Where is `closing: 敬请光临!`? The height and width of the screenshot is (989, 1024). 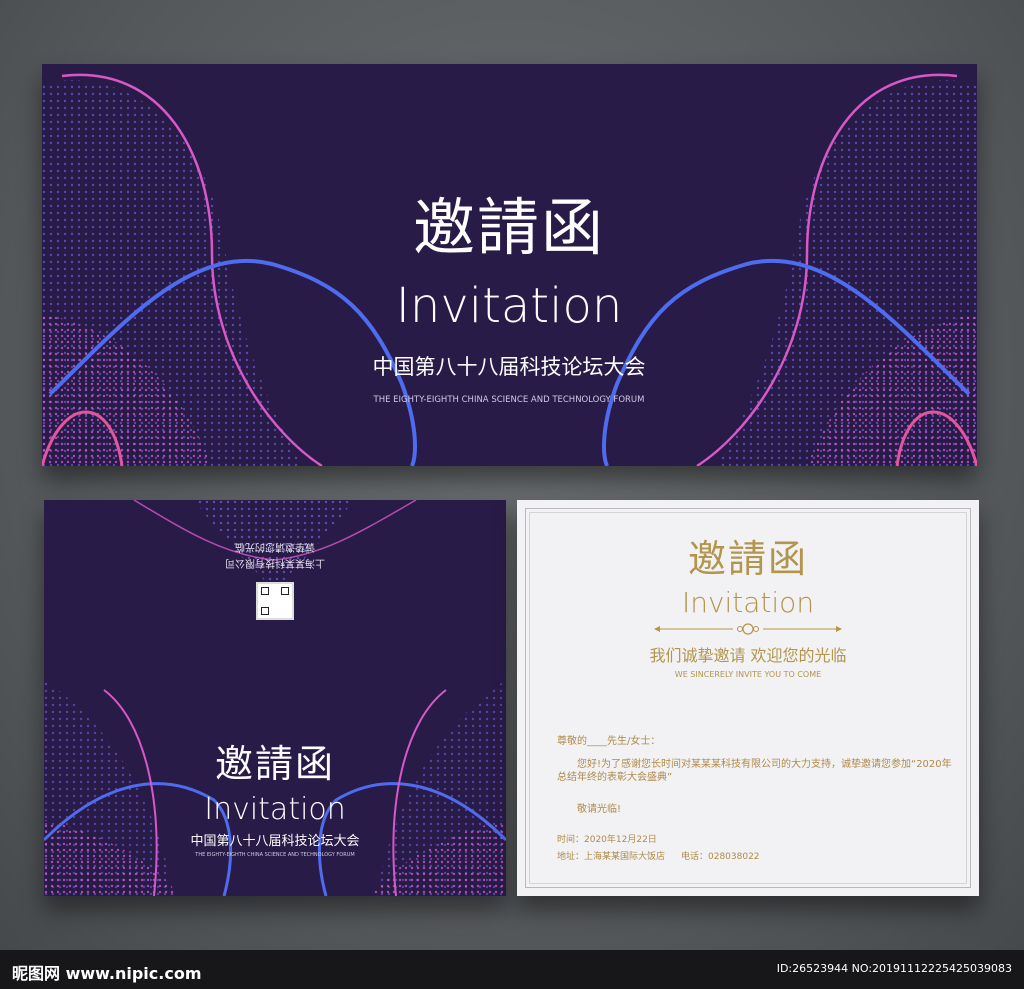
closing: 敬请光临! is located at coordinates (599, 809).